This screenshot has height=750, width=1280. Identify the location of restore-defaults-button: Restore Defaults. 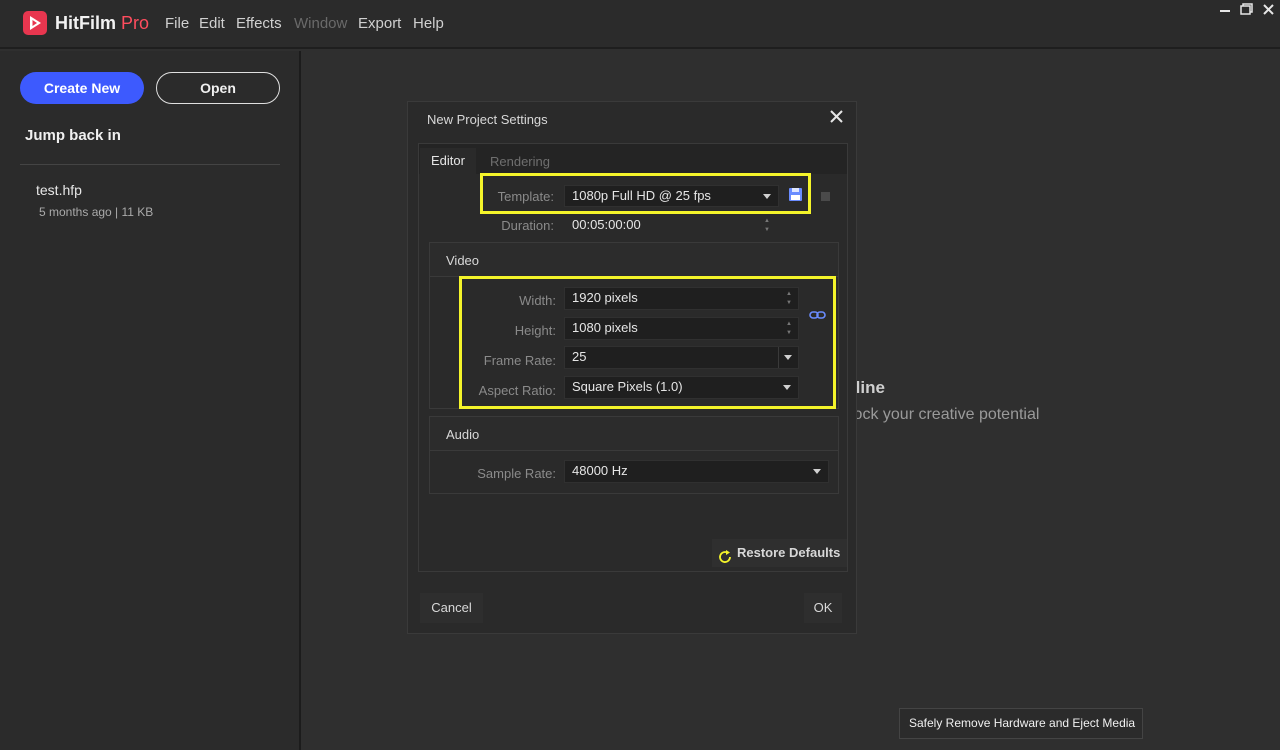
(779, 553).